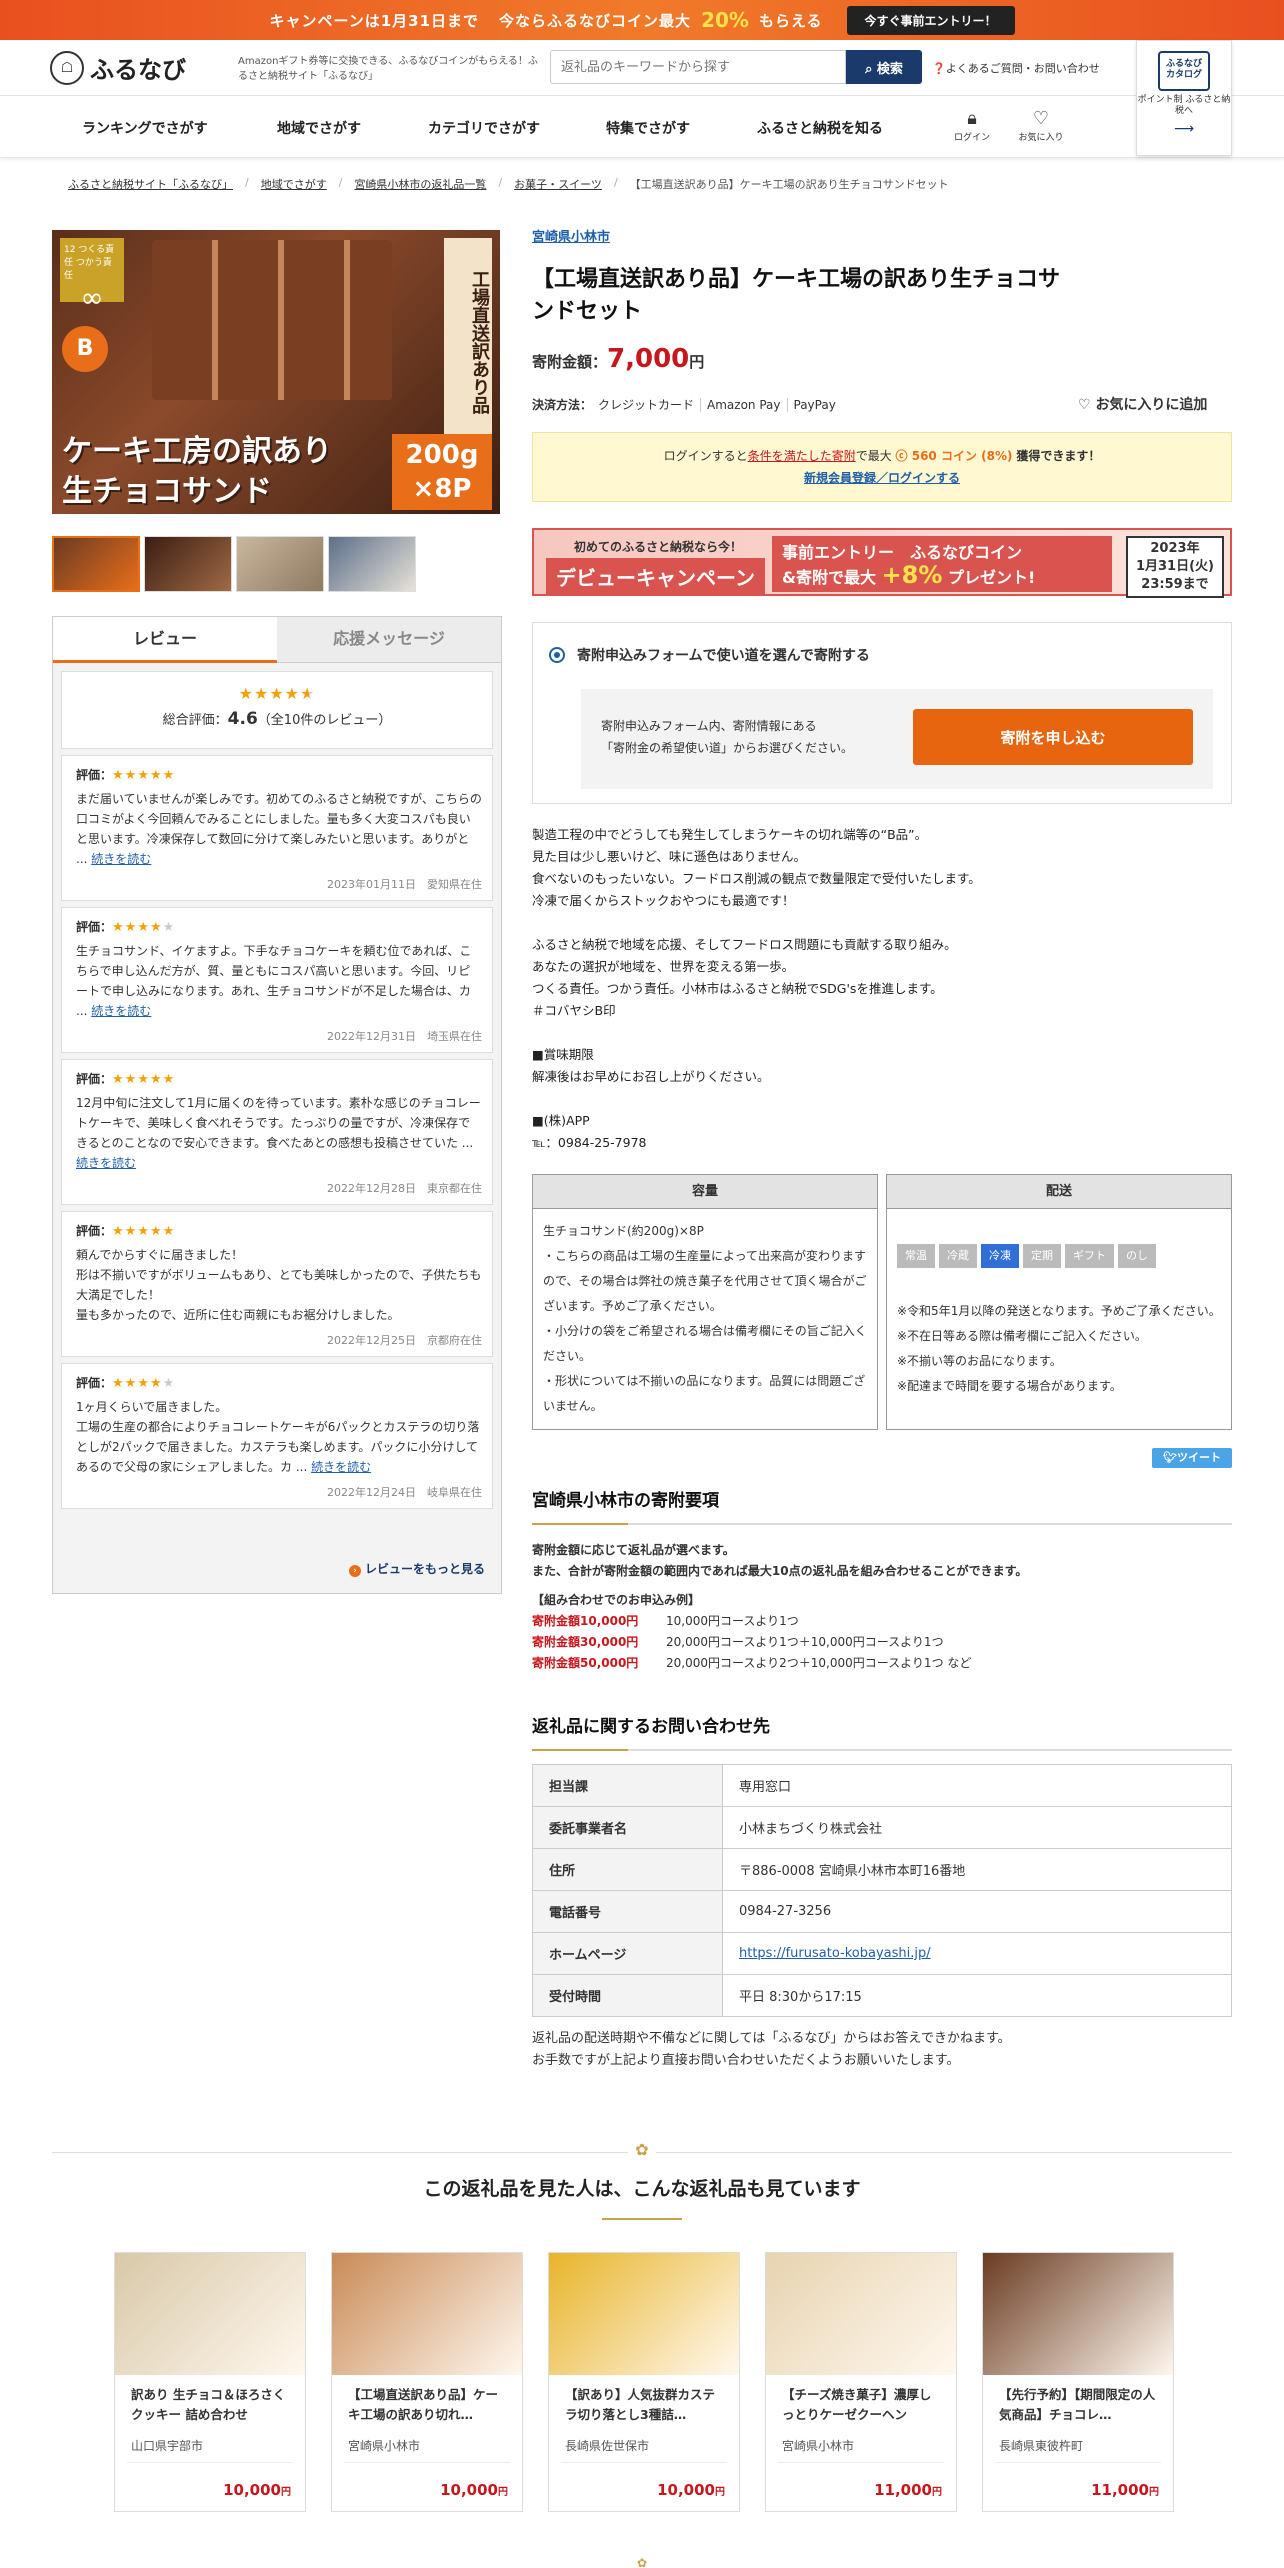 The width and height of the screenshot is (1284, 2568). Describe the element at coordinates (1058, 456) in the screenshot. I see `notice-post: 獲得できます！` at that location.